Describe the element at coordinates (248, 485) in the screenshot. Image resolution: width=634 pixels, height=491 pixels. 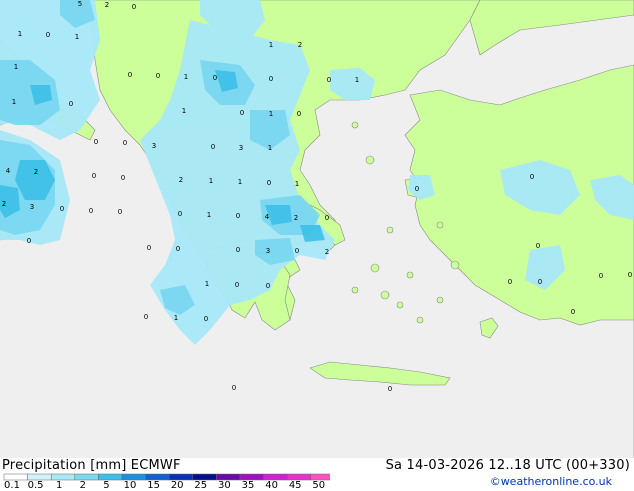
I see `color-scale-label: 35` at that location.